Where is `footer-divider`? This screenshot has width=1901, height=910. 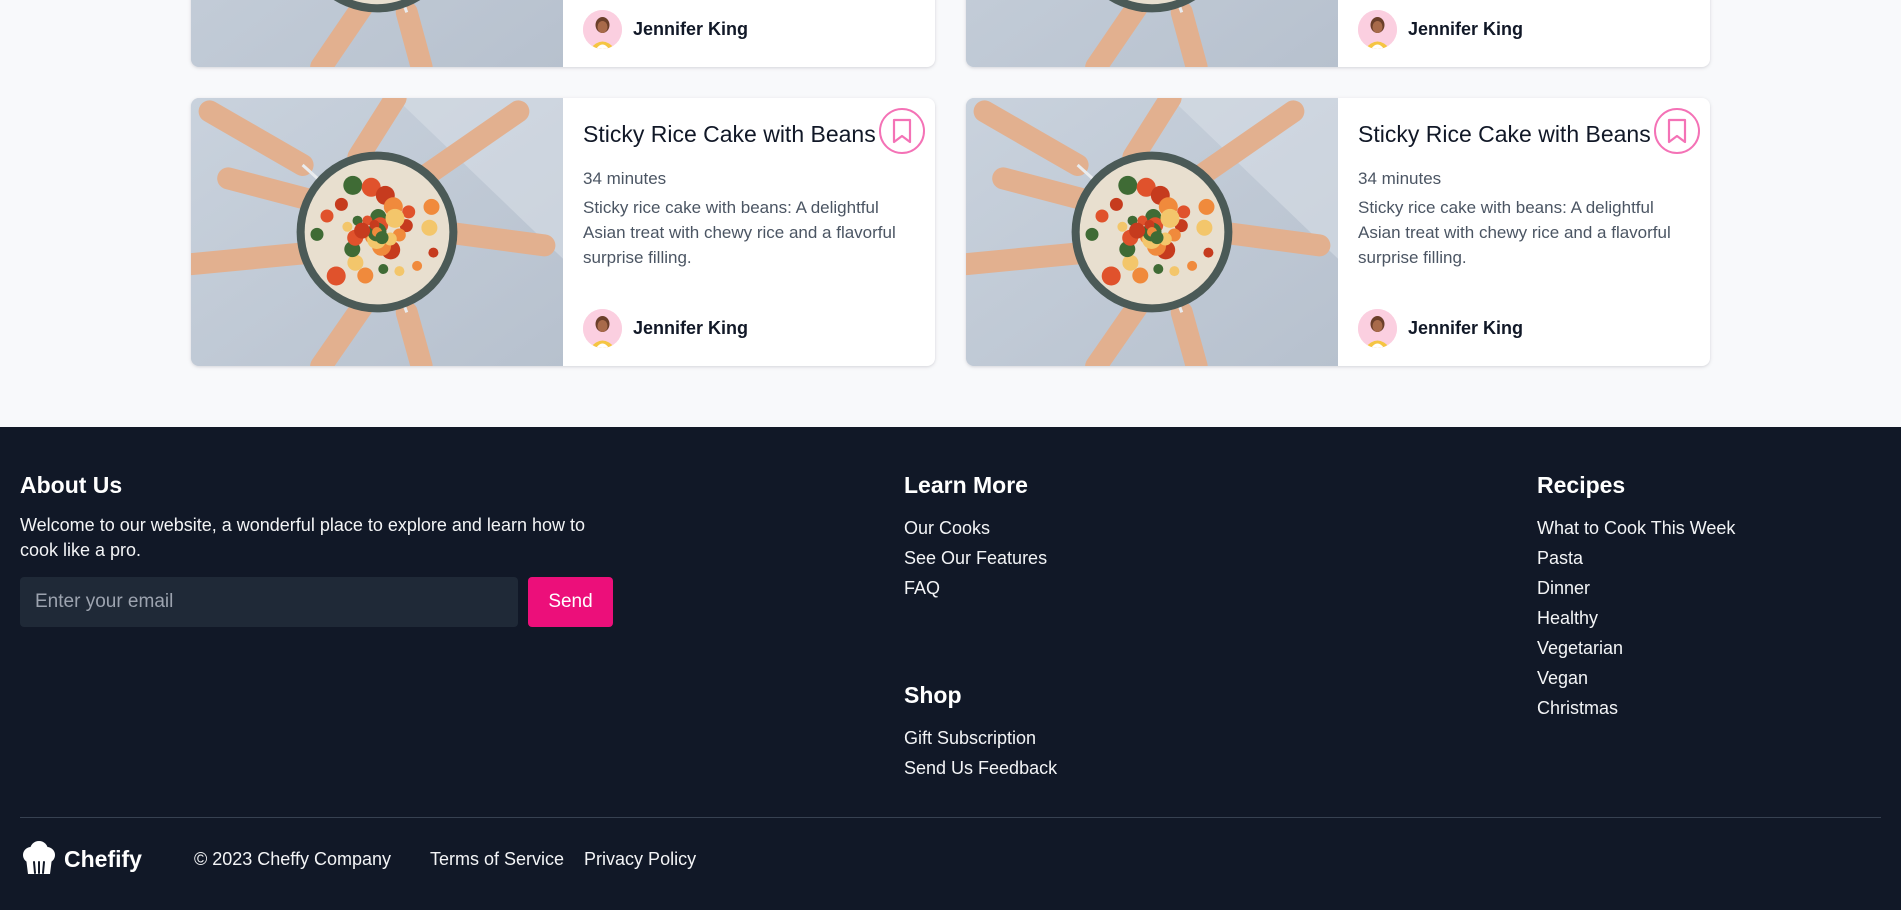
footer-divider is located at coordinates (950, 817).